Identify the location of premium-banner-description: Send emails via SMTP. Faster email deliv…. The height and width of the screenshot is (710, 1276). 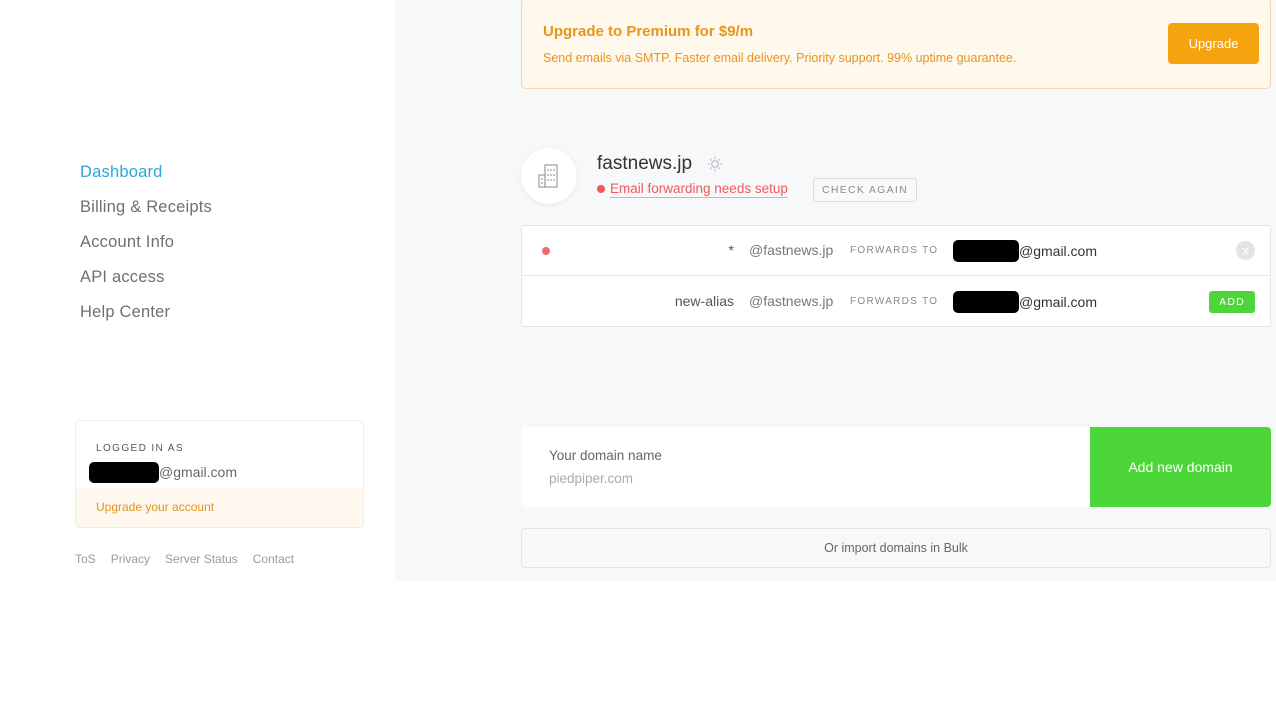
(780, 58).